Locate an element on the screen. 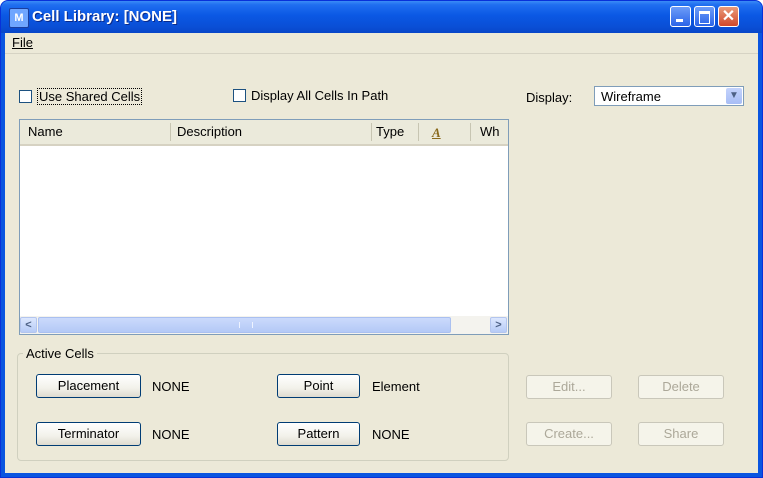 The height and width of the screenshot is (478, 763). display-all-cells-checkbox: Display All Cells In Path is located at coordinates (310, 95).